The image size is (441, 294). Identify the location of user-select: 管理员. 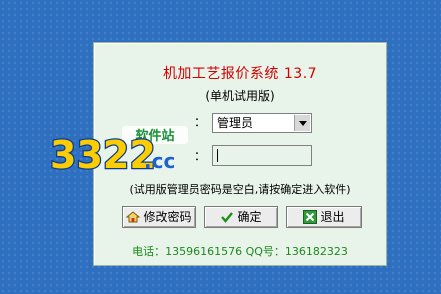
(262, 123).